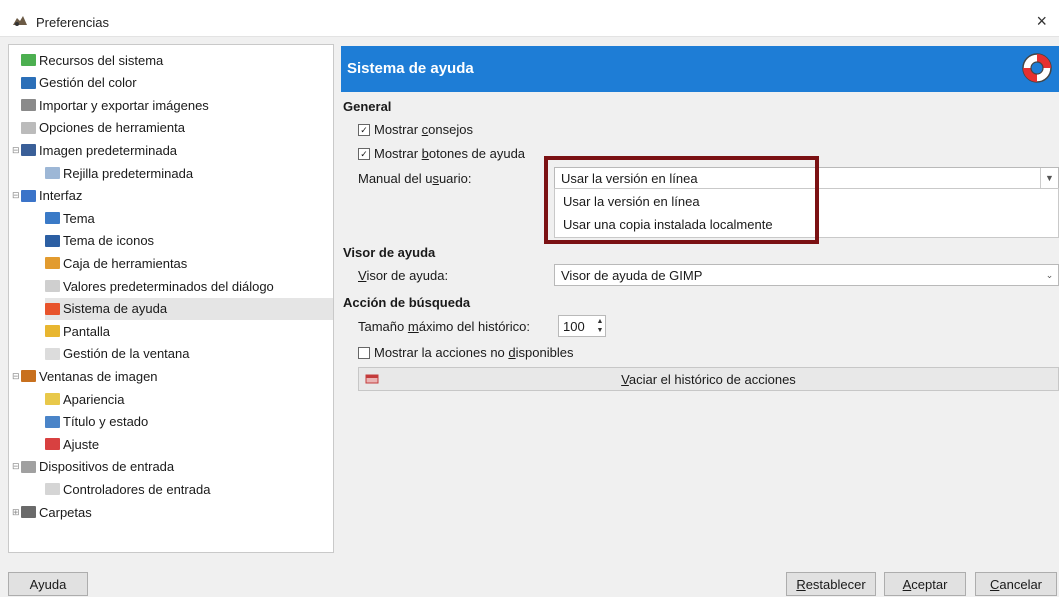 The image size is (1059, 597). Describe the element at coordinates (1049, 275) in the screenshot. I see `chevron-down-icon: ⌄` at that location.